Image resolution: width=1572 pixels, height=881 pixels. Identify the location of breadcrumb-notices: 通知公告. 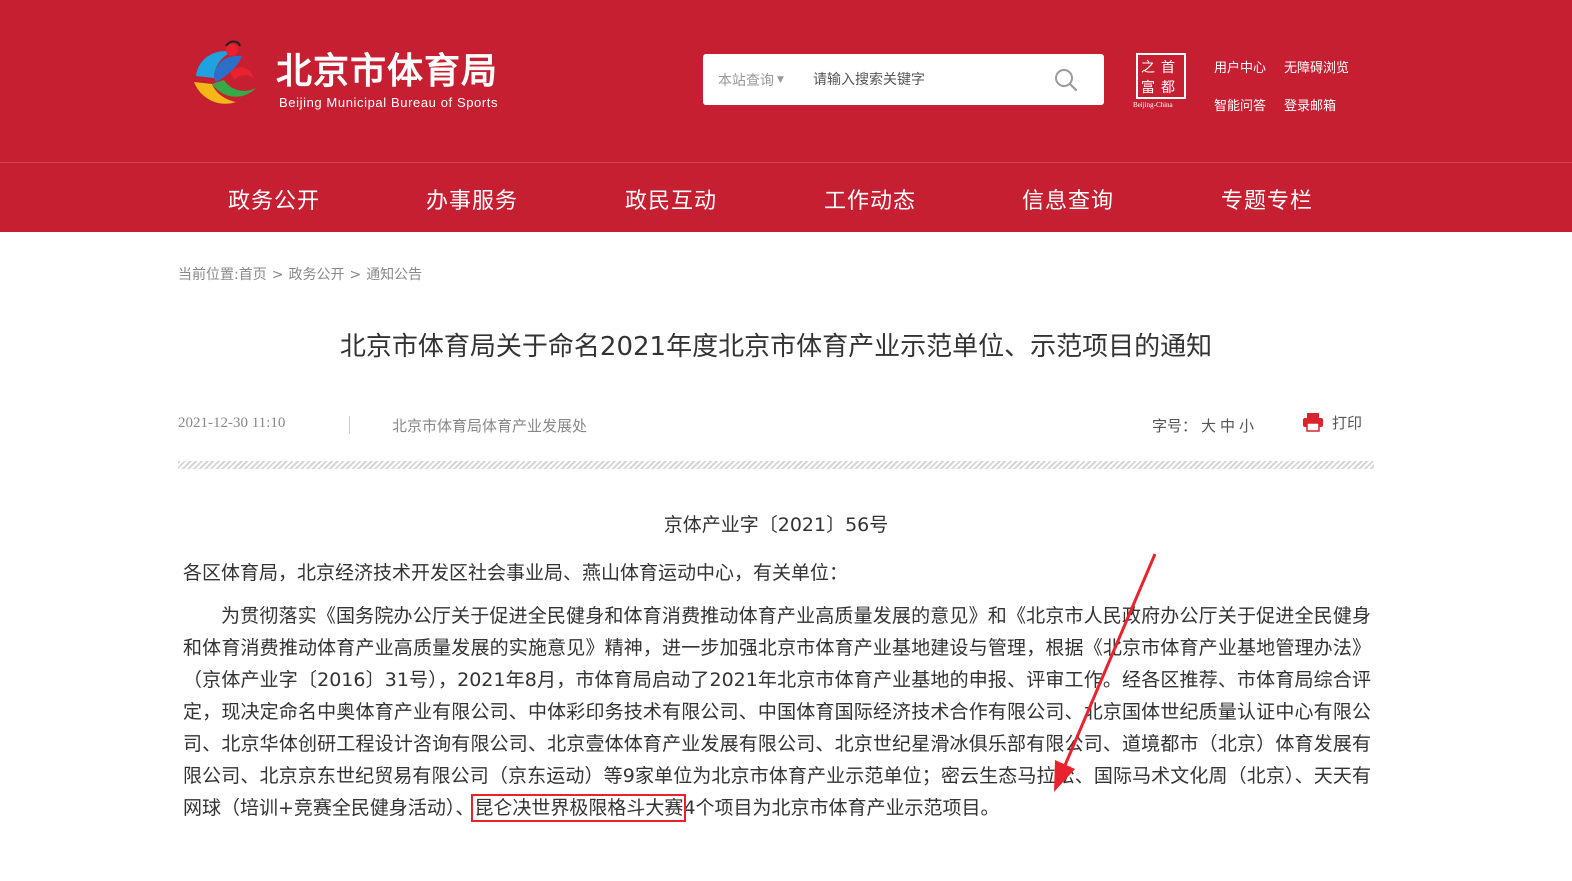
(394, 275).